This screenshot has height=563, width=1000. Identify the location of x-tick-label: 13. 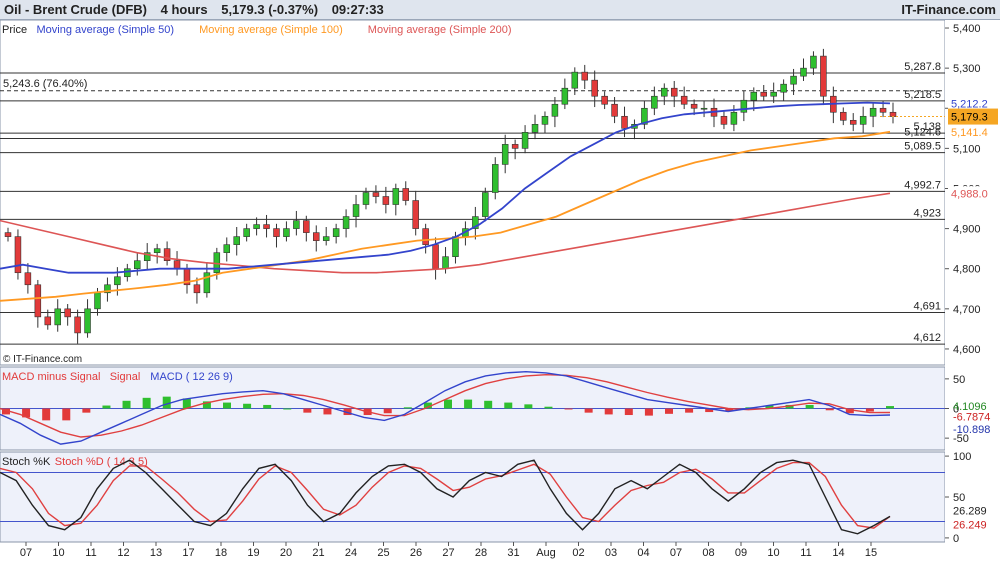
(156, 553).